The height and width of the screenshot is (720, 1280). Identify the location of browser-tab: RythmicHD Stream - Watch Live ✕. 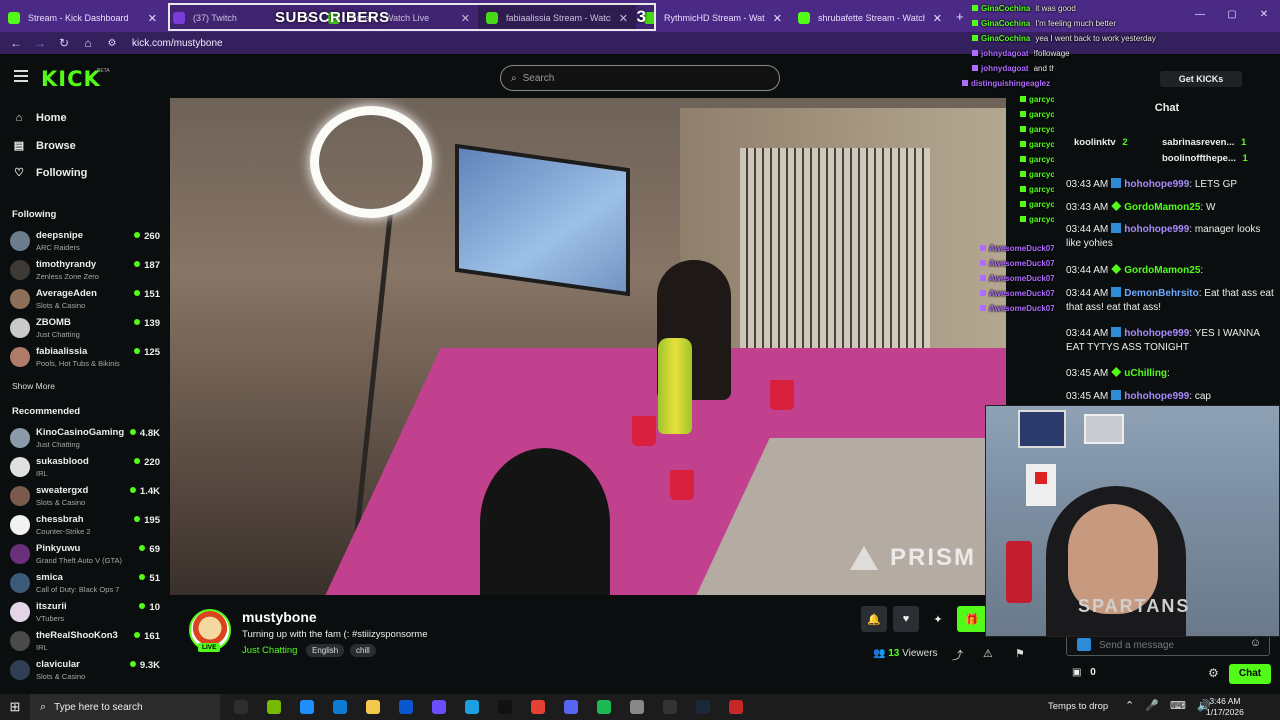
(713, 18).